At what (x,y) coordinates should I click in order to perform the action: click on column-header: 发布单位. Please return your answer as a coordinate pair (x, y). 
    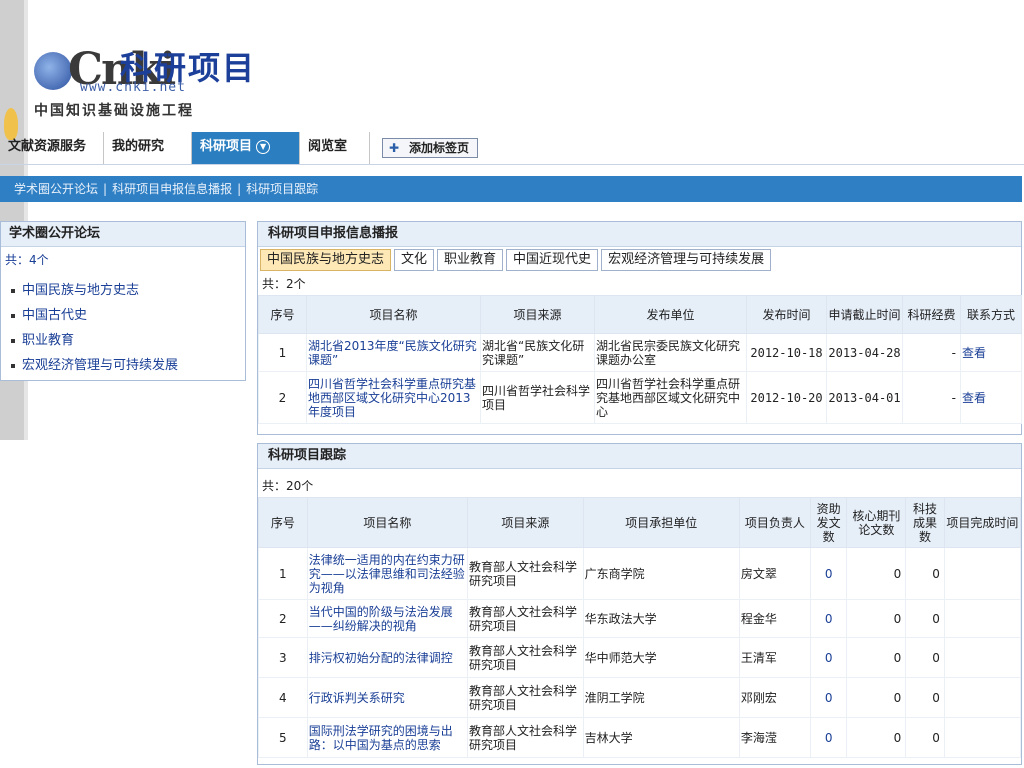
    Looking at the image, I should click on (670, 314).